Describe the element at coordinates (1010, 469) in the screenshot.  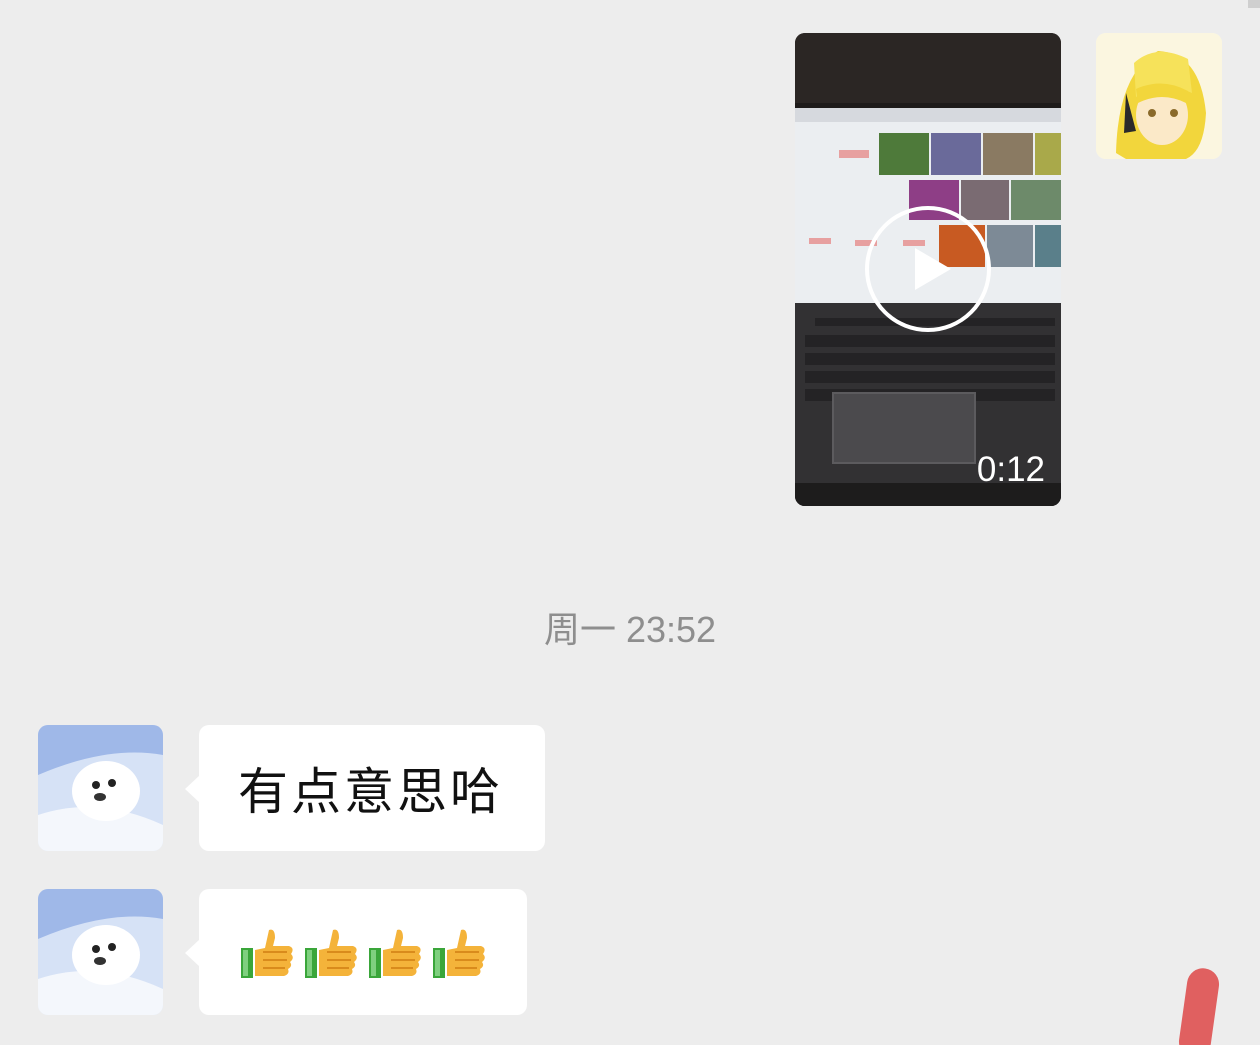
I see `video-duration: 0:12` at that location.